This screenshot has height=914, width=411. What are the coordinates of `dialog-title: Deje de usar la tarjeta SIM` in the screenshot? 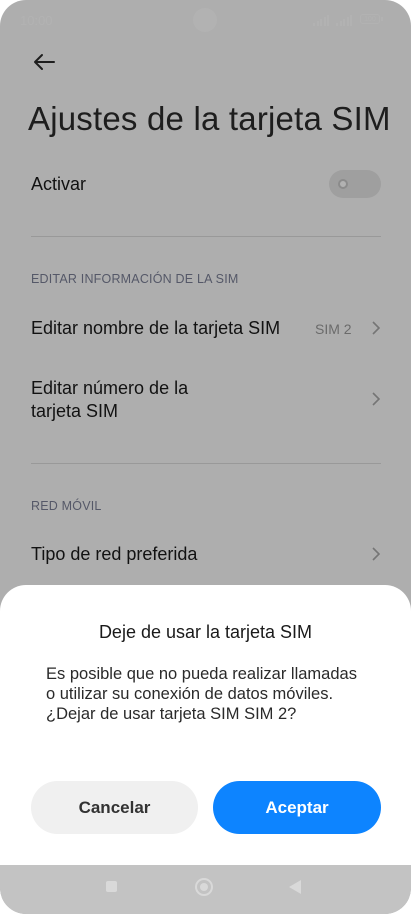 It's located at (205, 632).